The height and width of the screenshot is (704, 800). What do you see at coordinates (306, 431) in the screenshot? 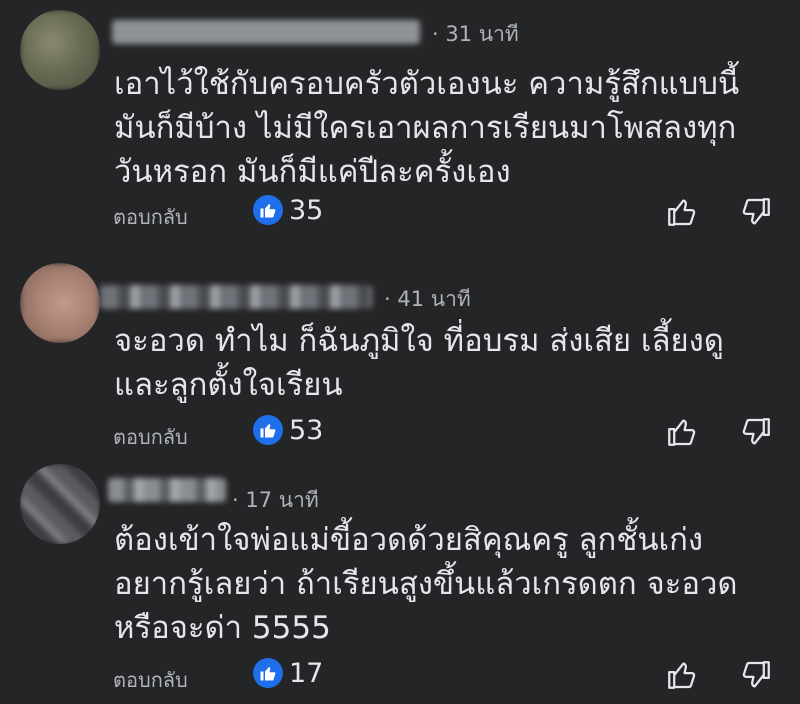
I see `like-count: 53` at bounding box center [306, 431].